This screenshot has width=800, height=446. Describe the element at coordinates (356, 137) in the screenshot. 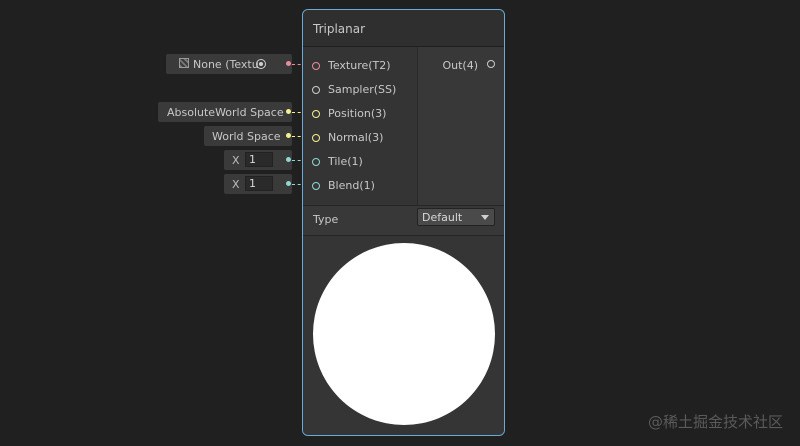

I see `input-port-label: Normal(3)` at that location.